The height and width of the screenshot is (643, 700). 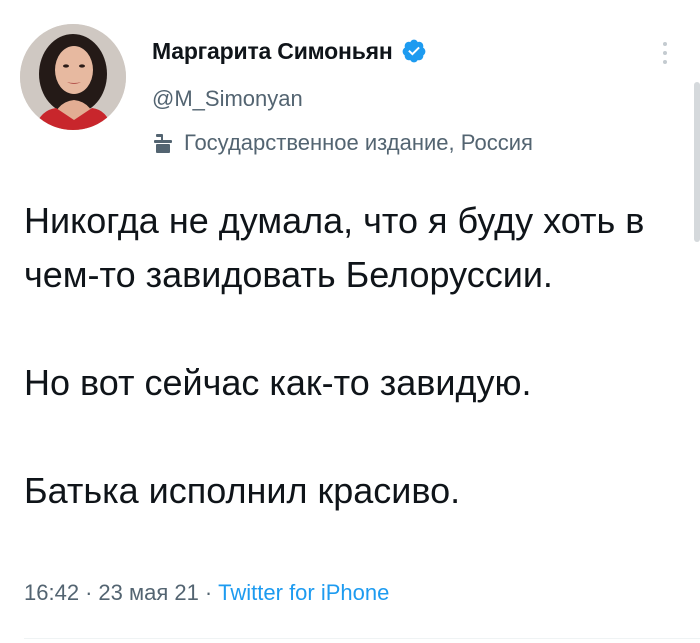 I want to click on tweet-meta: 16:42 · 23 мая 21 · Twitter for iPhone, so click(x=206, y=593).